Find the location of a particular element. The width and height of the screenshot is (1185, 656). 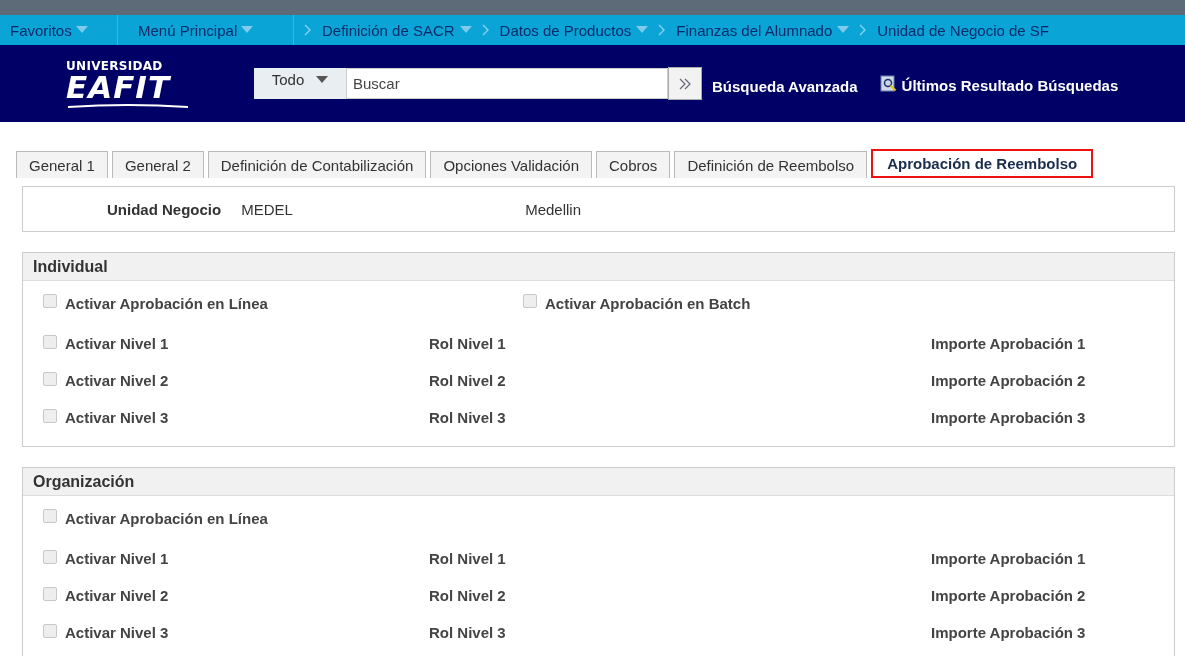

tab: Cobros is located at coordinates (633, 164).